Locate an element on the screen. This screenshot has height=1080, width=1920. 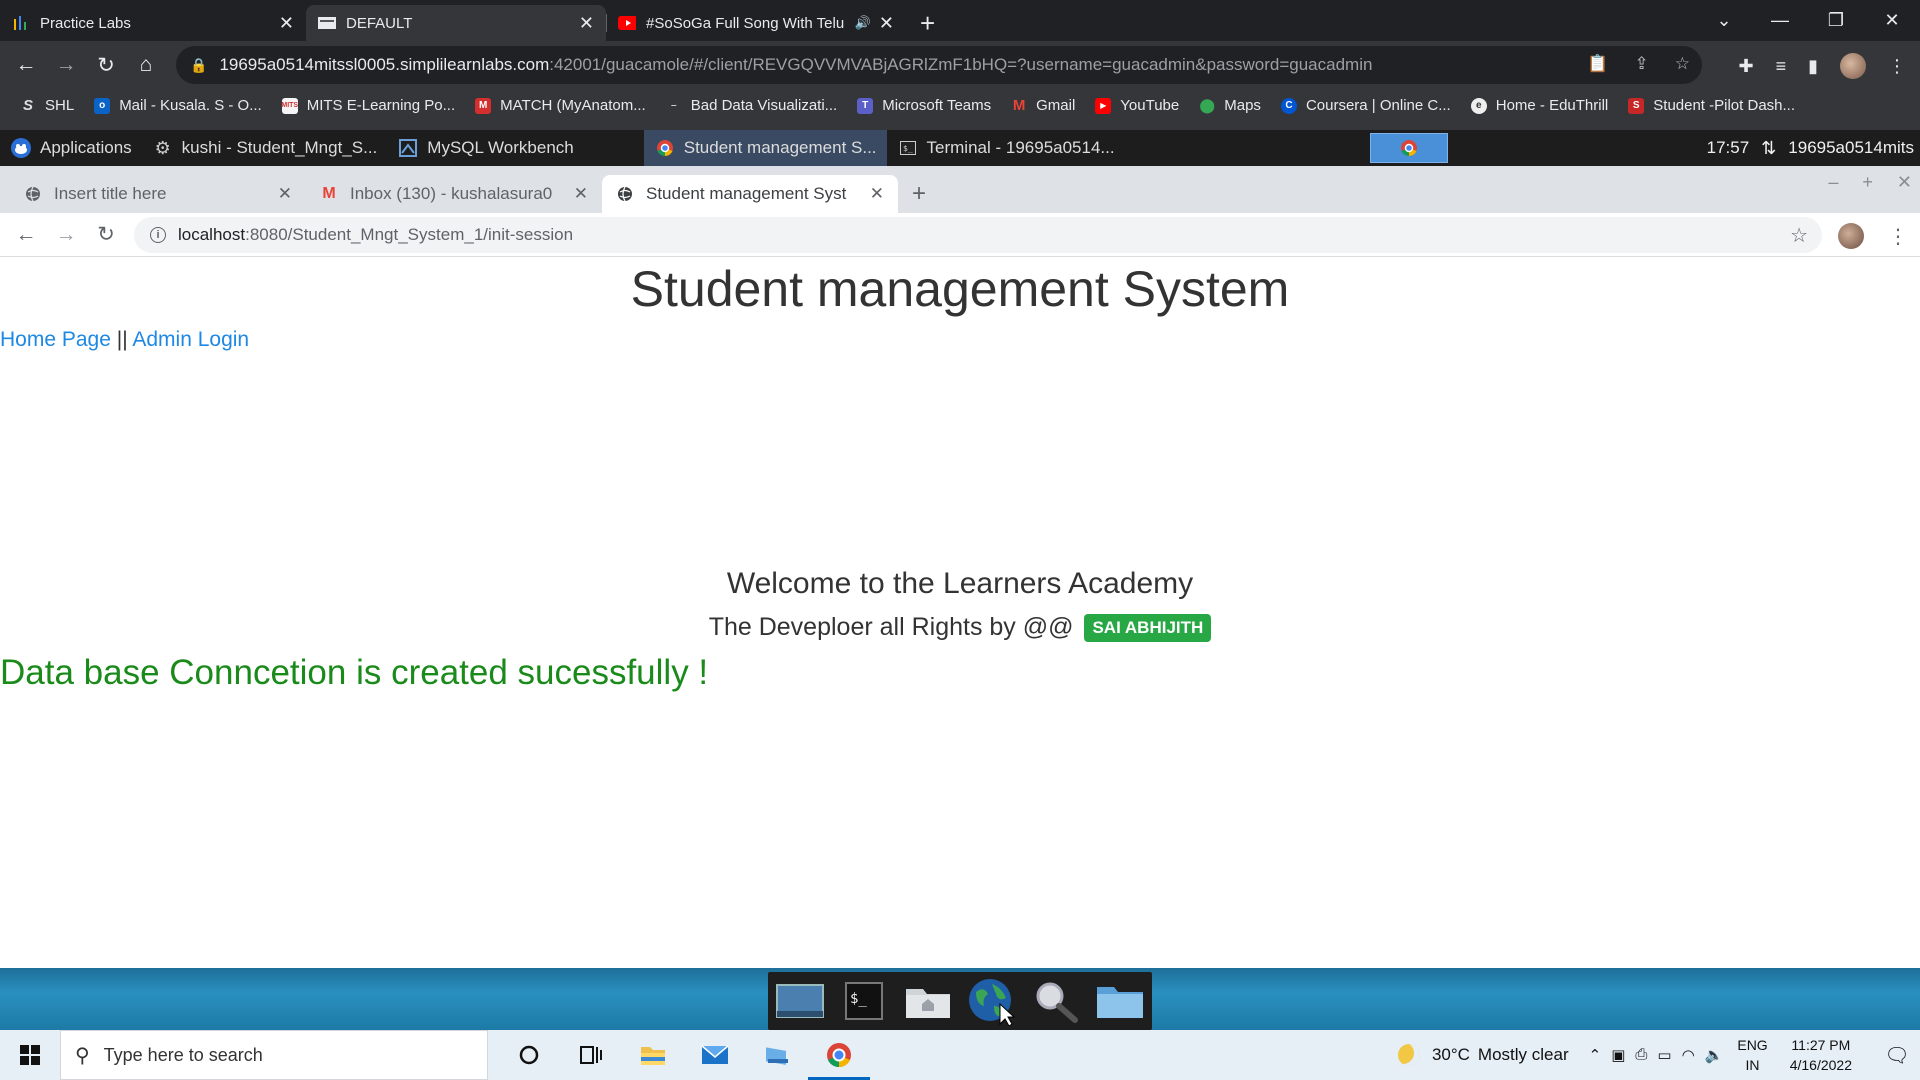
outer-tab-practice-labs: Practice Labs ✕ is located at coordinates (153, 23).